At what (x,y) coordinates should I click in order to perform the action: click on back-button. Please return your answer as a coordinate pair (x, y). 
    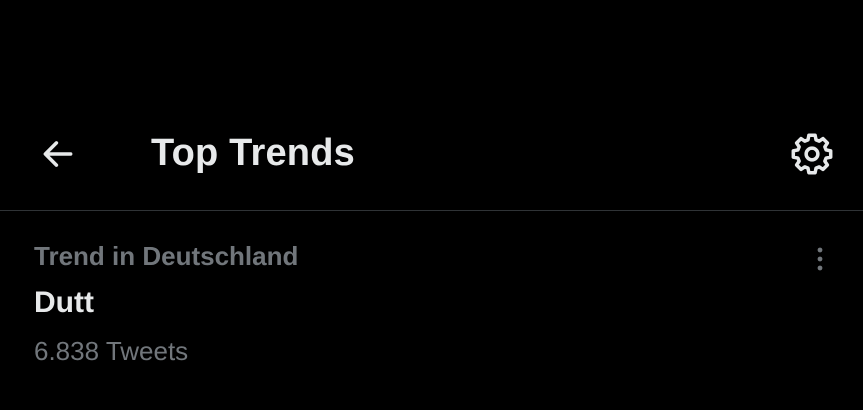
    Looking at the image, I should click on (58, 154).